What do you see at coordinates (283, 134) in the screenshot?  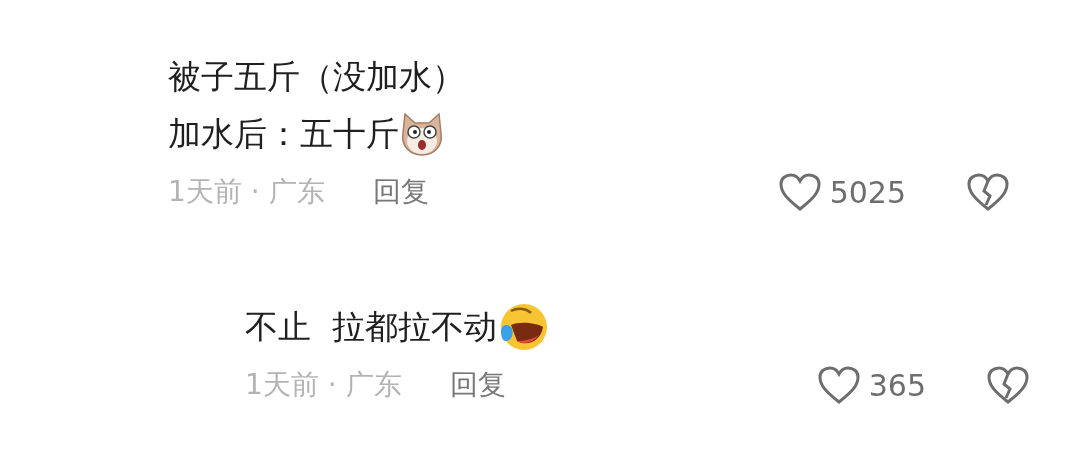 I see `comment-text: 加水后：五十斤` at bounding box center [283, 134].